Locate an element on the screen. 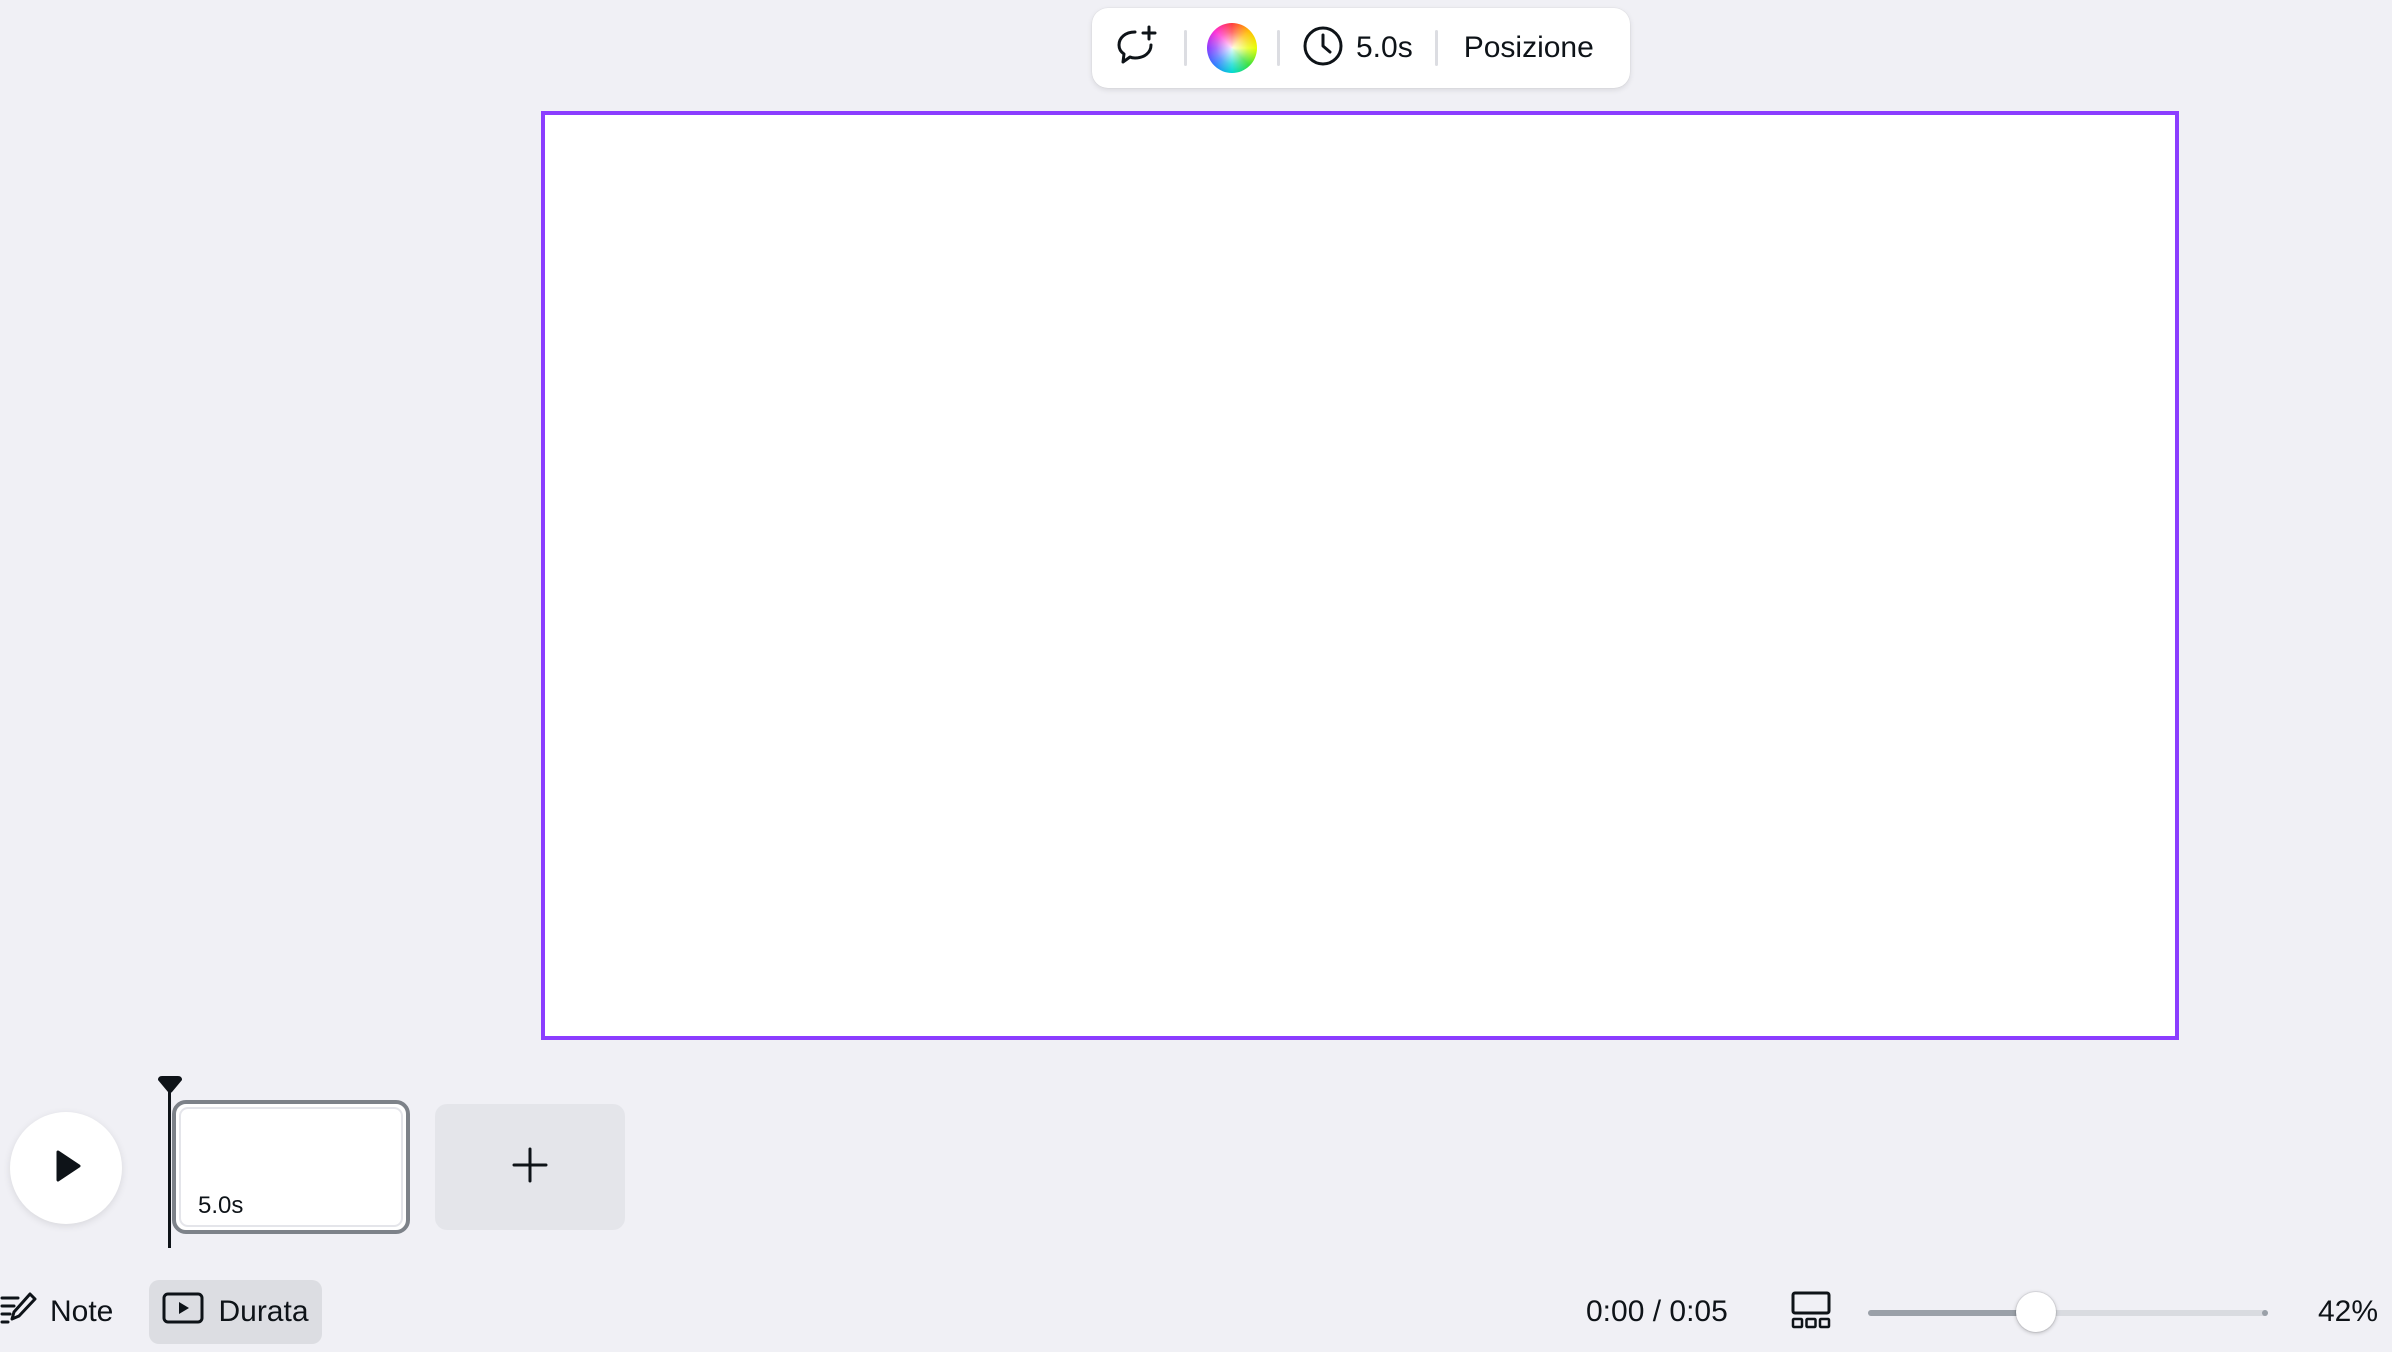 This screenshot has height=1352, width=2392. plus-icon is located at coordinates (530, 1167).